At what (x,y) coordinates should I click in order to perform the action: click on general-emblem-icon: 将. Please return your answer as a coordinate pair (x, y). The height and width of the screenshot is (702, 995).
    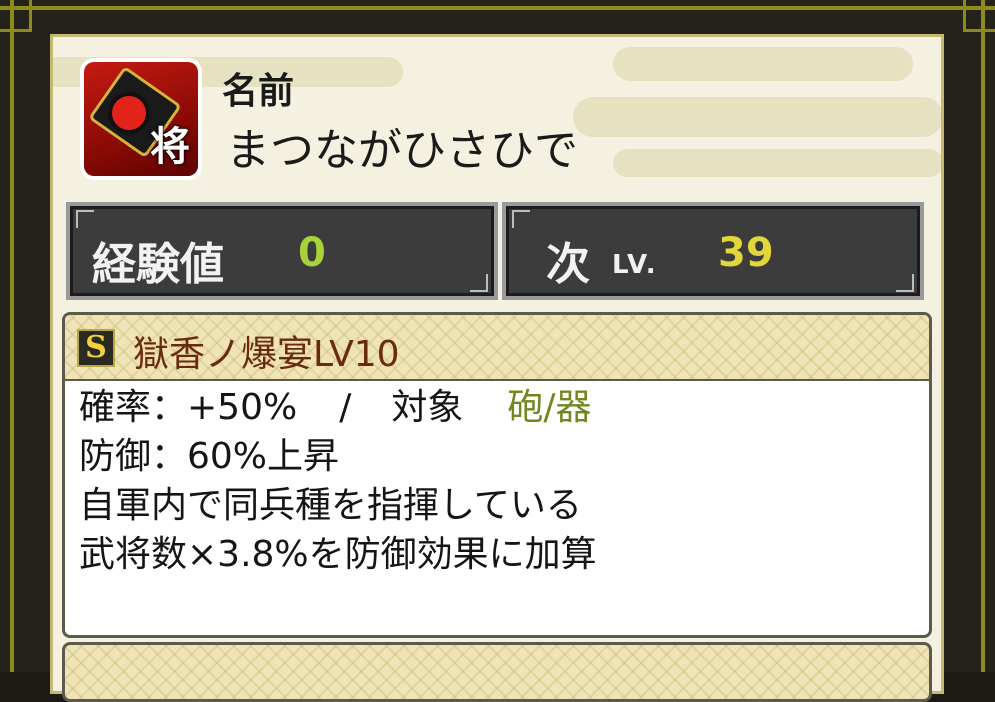
    Looking at the image, I should click on (141, 119).